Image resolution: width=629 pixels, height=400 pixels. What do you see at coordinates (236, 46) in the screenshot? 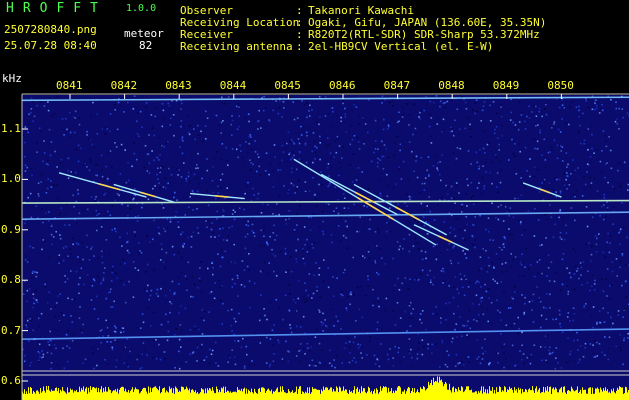
I see `info-label-antenna: Receiving antenna` at bounding box center [236, 46].